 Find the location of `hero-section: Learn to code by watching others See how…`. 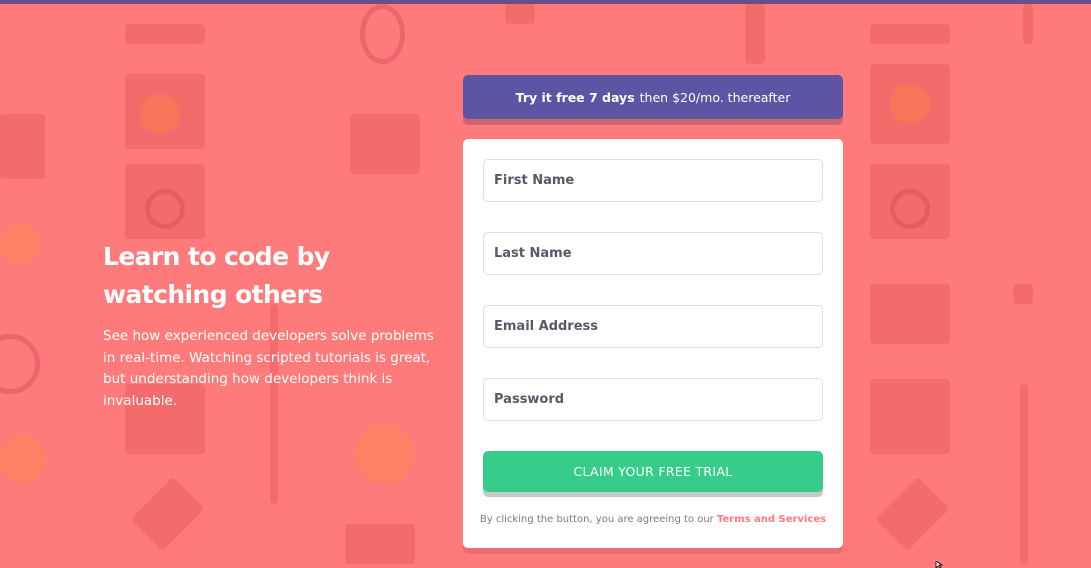

hero-section: Learn to code by watching others See how… is located at coordinates (275, 325).